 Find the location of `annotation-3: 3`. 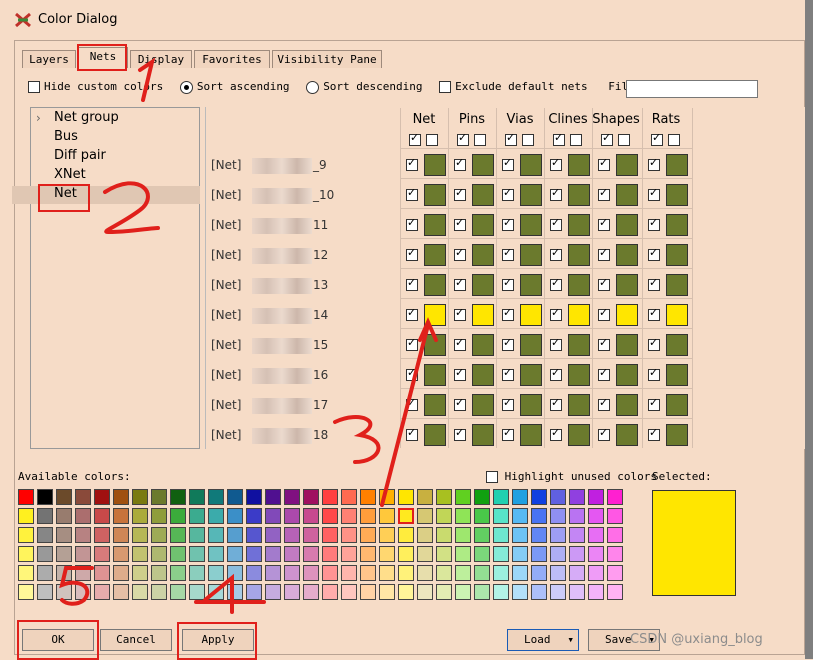

annotation-3: 3 is located at coordinates (364, 446).